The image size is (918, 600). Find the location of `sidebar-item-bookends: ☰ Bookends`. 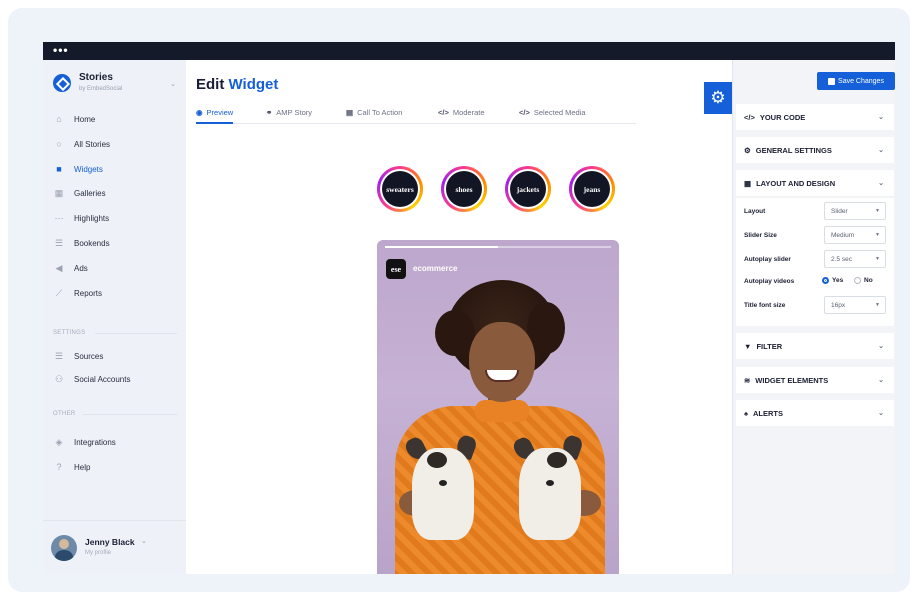

sidebar-item-bookends: ☰ Bookends is located at coordinates (115, 243).